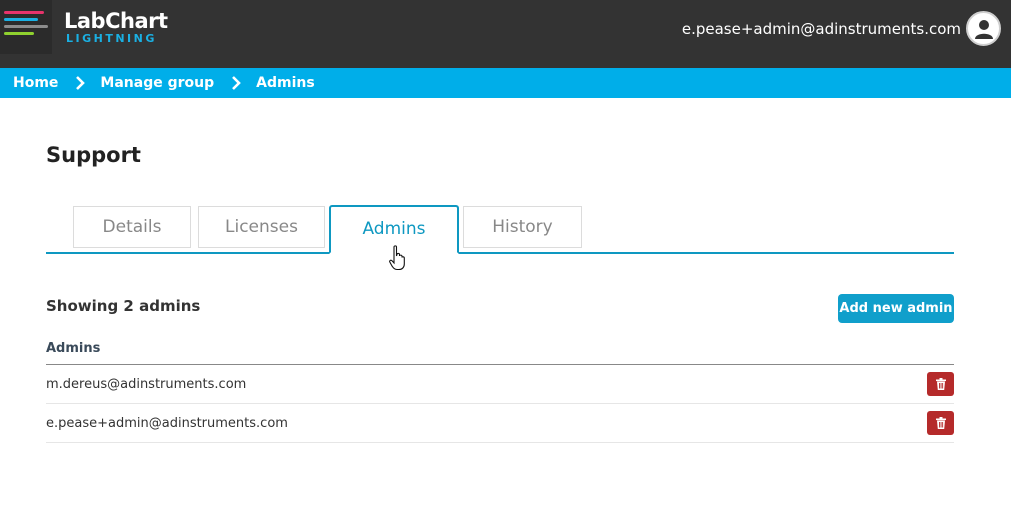  Describe the element at coordinates (157, 83) in the screenshot. I see `breadcrumb-manage-group: Manage group` at that location.